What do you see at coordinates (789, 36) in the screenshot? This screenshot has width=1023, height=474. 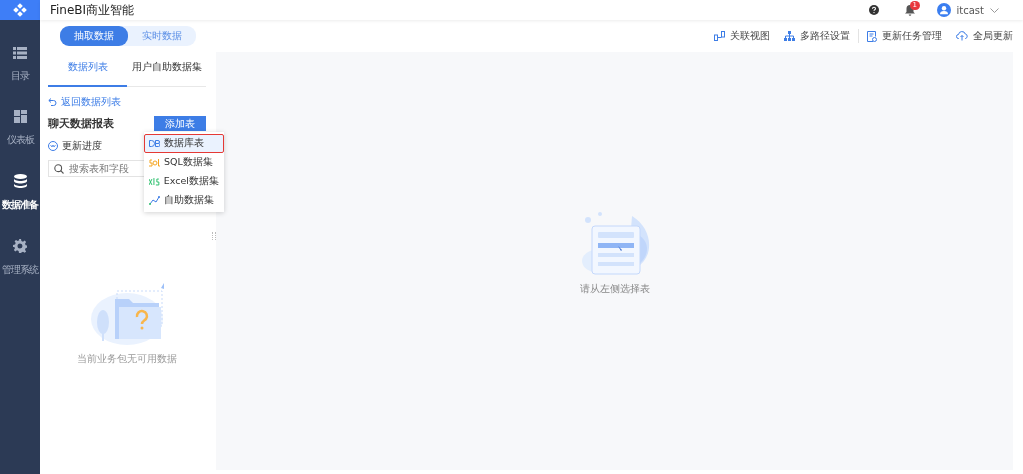 I see `hierarchy-icon` at bounding box center [789, 36].